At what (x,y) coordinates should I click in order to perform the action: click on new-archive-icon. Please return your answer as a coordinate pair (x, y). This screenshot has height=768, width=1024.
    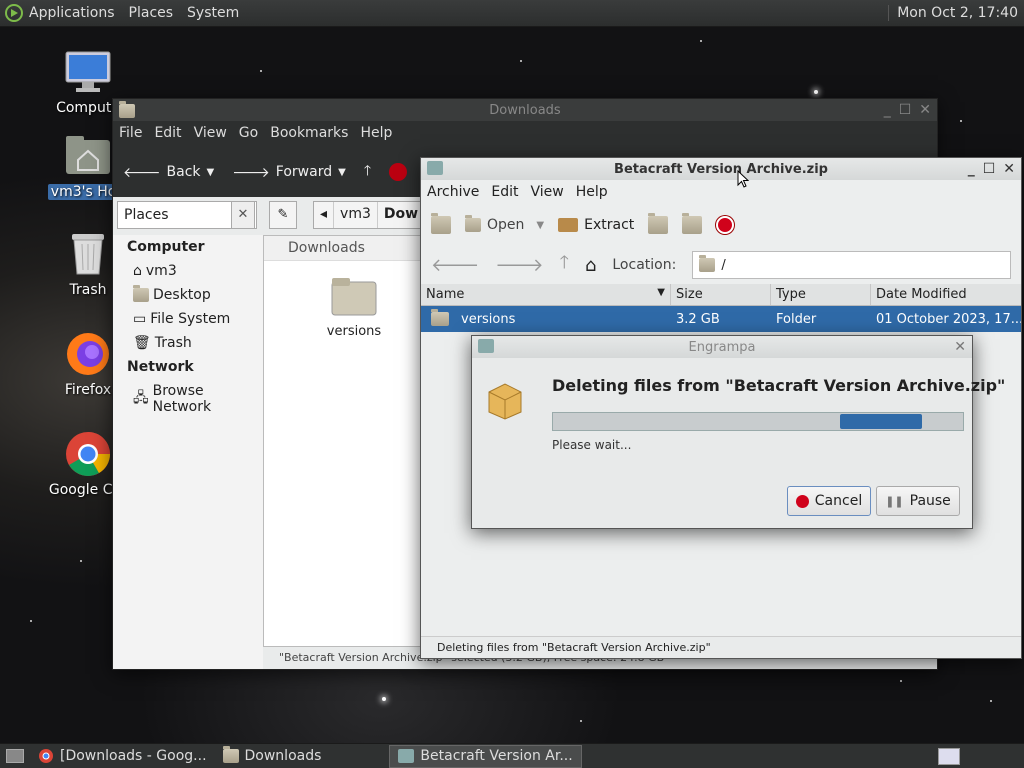
    Looking at the image, I should click on (441, 223).